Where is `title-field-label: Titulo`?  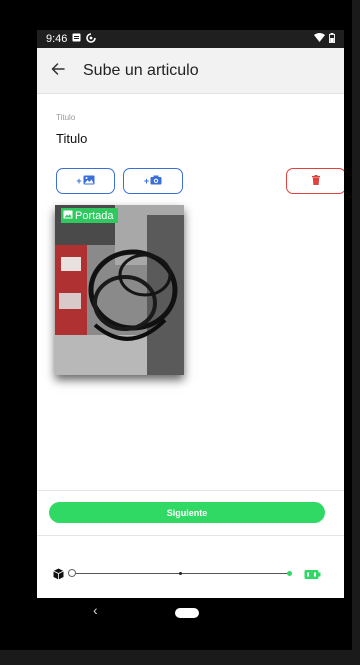 title-field-label: Titulo is located at coordinates (66, 117).